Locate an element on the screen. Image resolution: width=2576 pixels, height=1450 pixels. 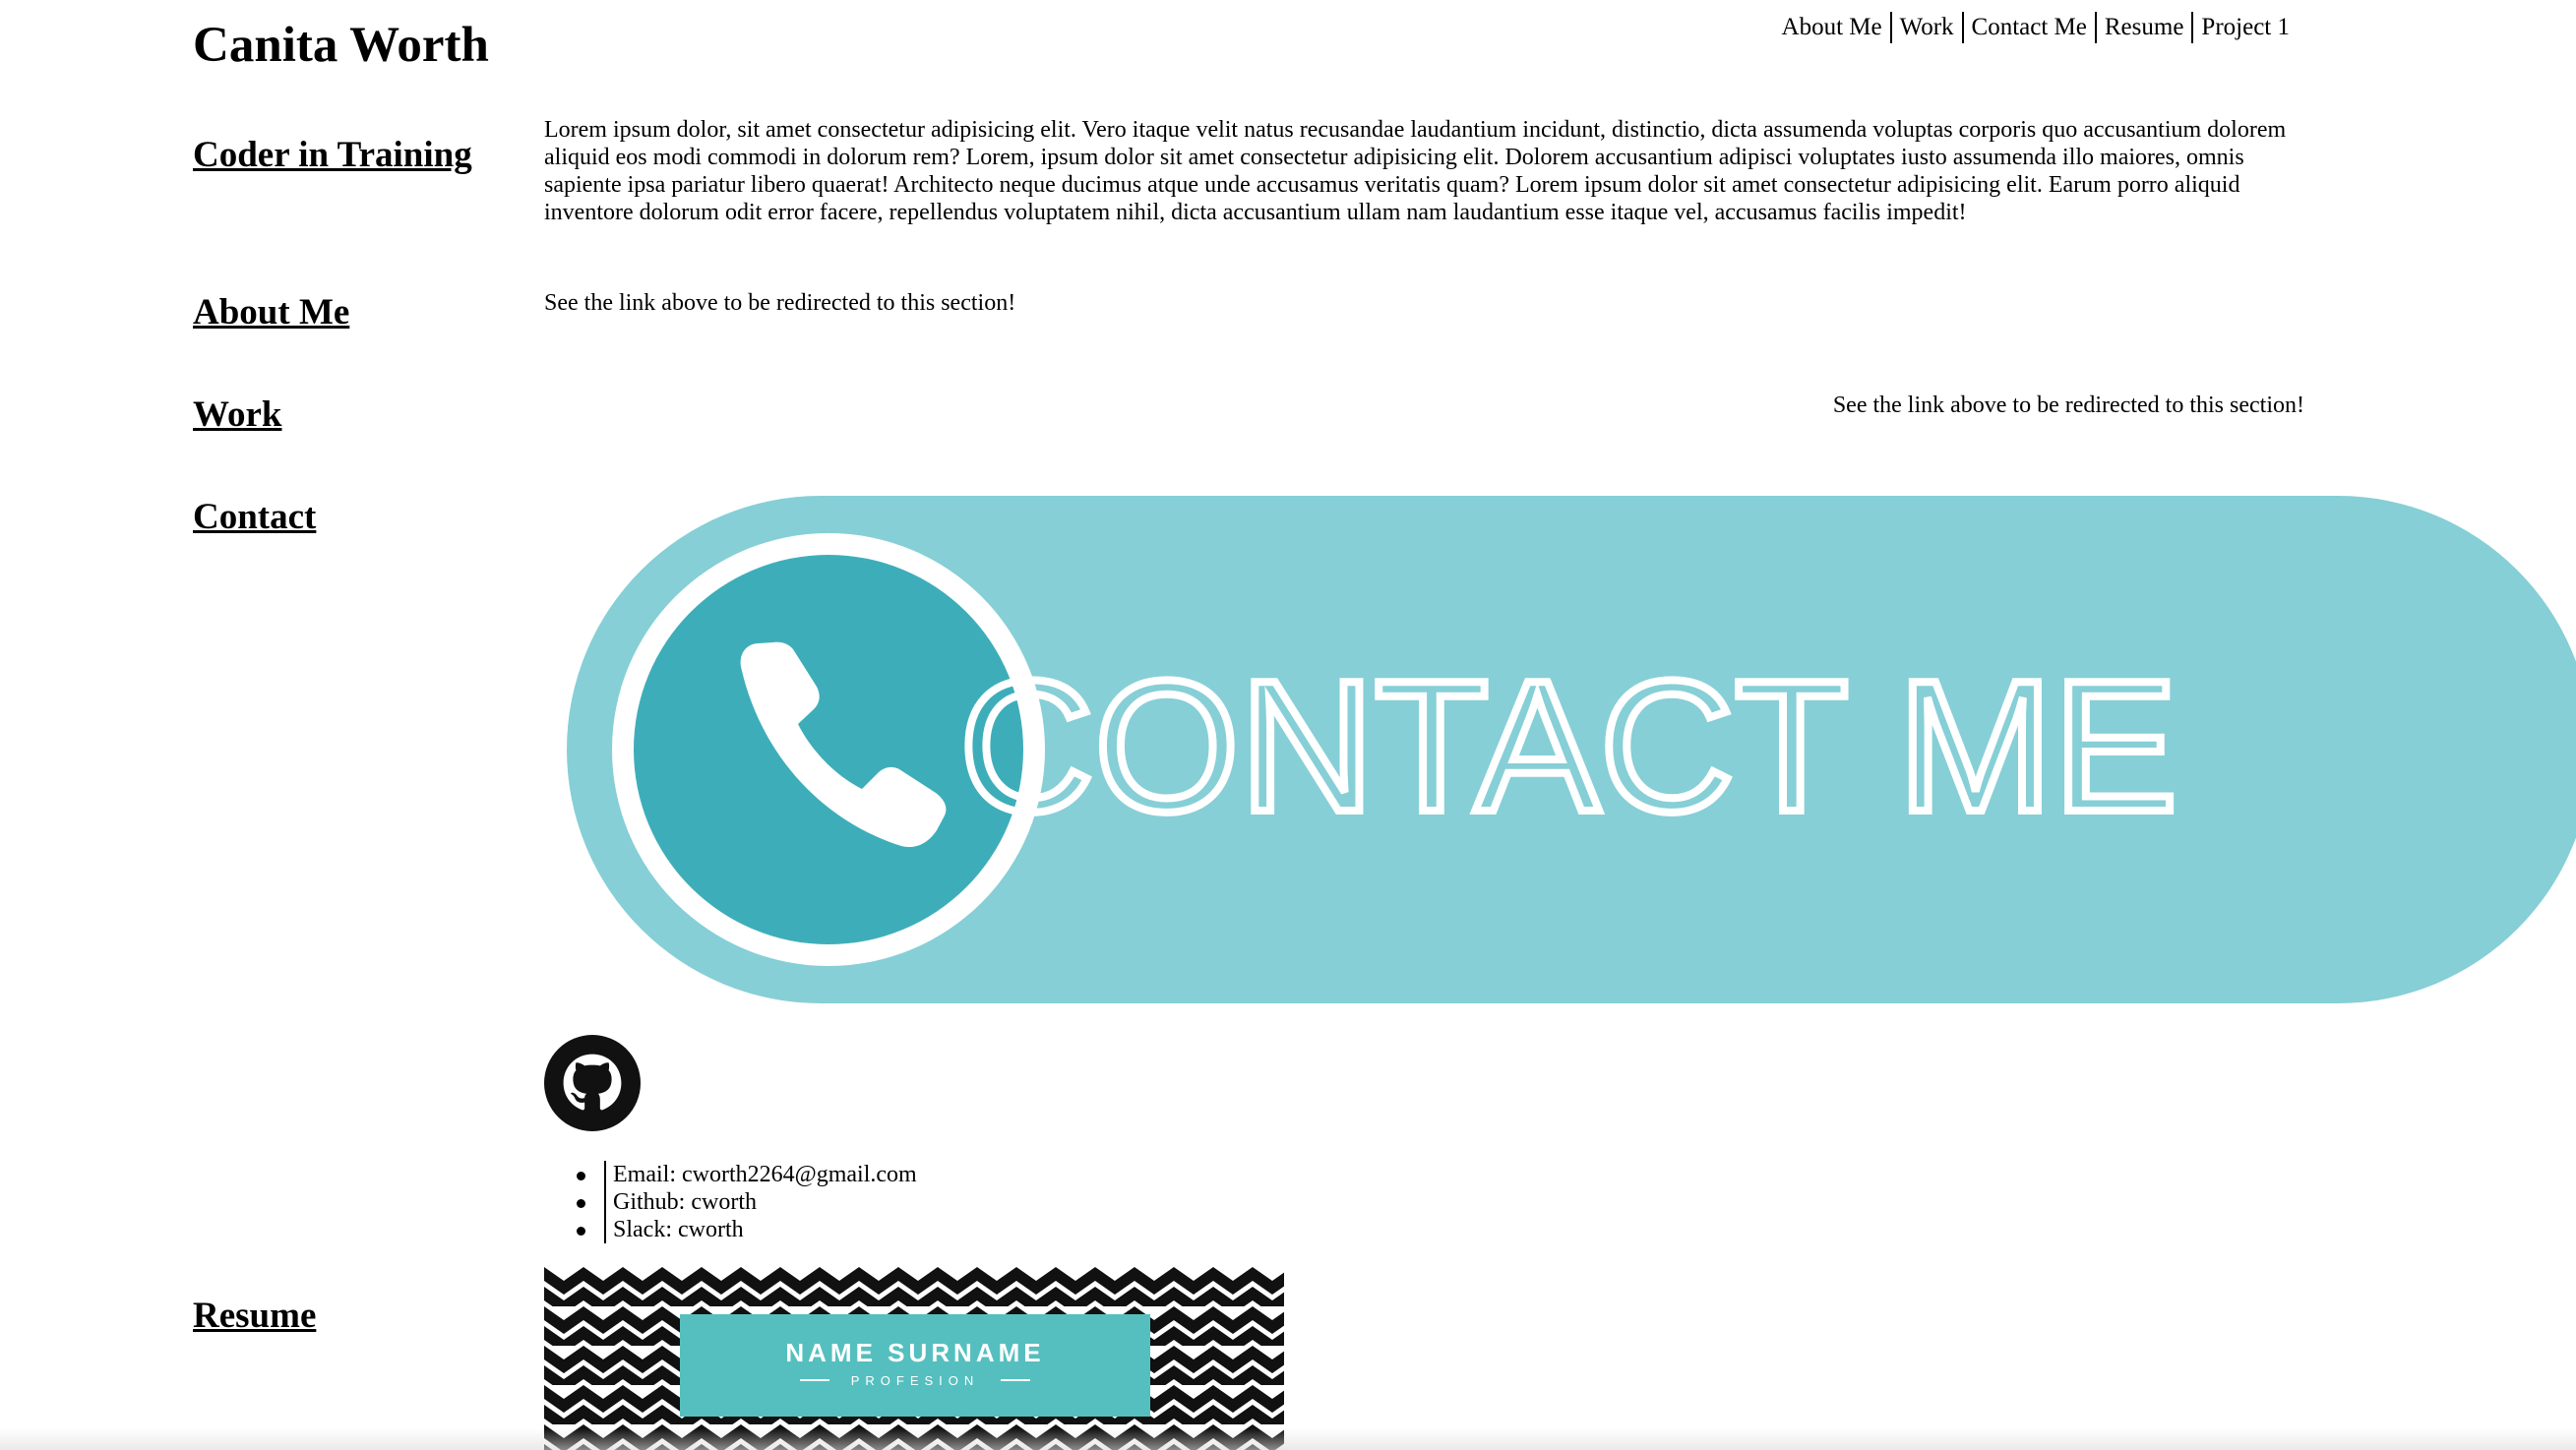
window-bottom-fade is located at coordinates (1288, 1439).